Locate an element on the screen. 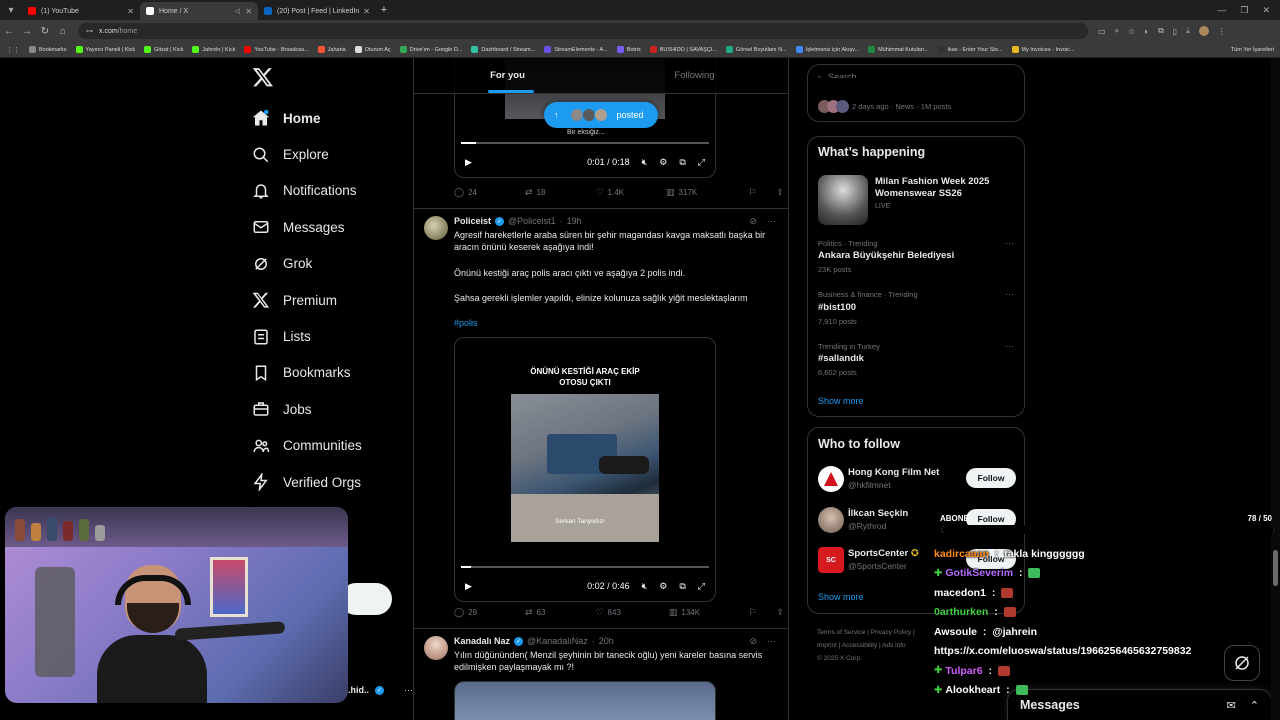 This screenshot has height=720, width=1280. follow-suggestion: Hong Kong Film Net @hkfilmnet Follow is located at coordinates (918, 480).